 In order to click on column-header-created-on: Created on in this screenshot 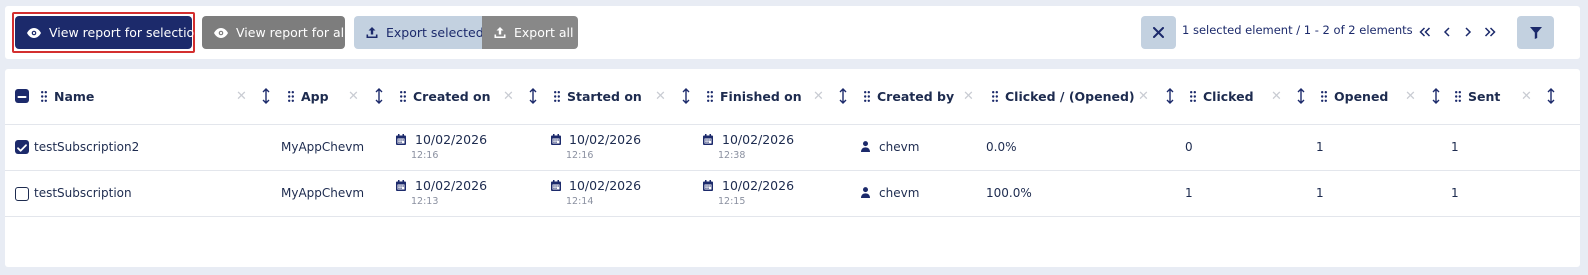, I will do `click(445, 96)`.